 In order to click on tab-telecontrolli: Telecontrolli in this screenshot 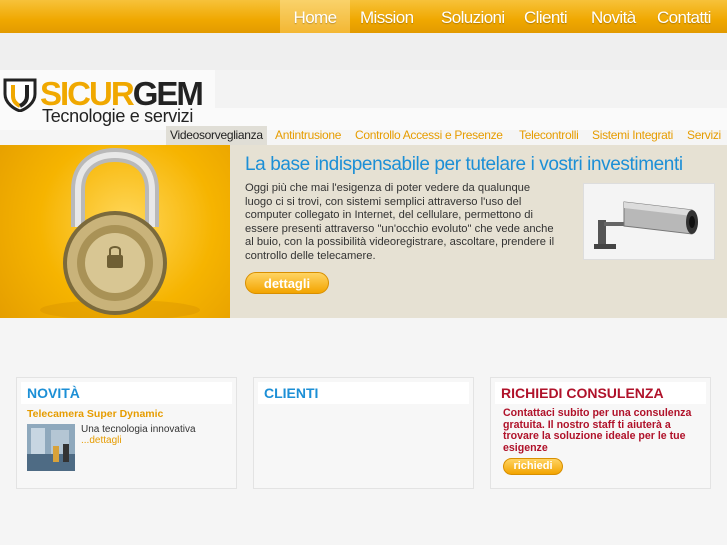, I will do `click(549, 135)`.